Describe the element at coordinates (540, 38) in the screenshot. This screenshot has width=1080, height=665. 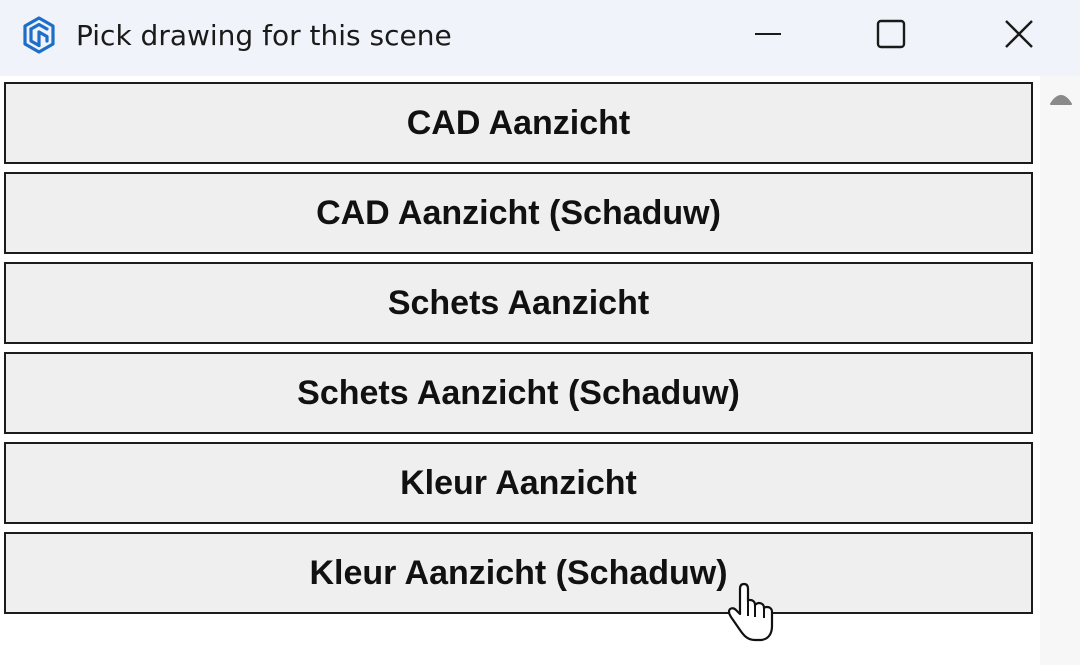
I see `title-bar: Pick drawing for this scene` at that location.